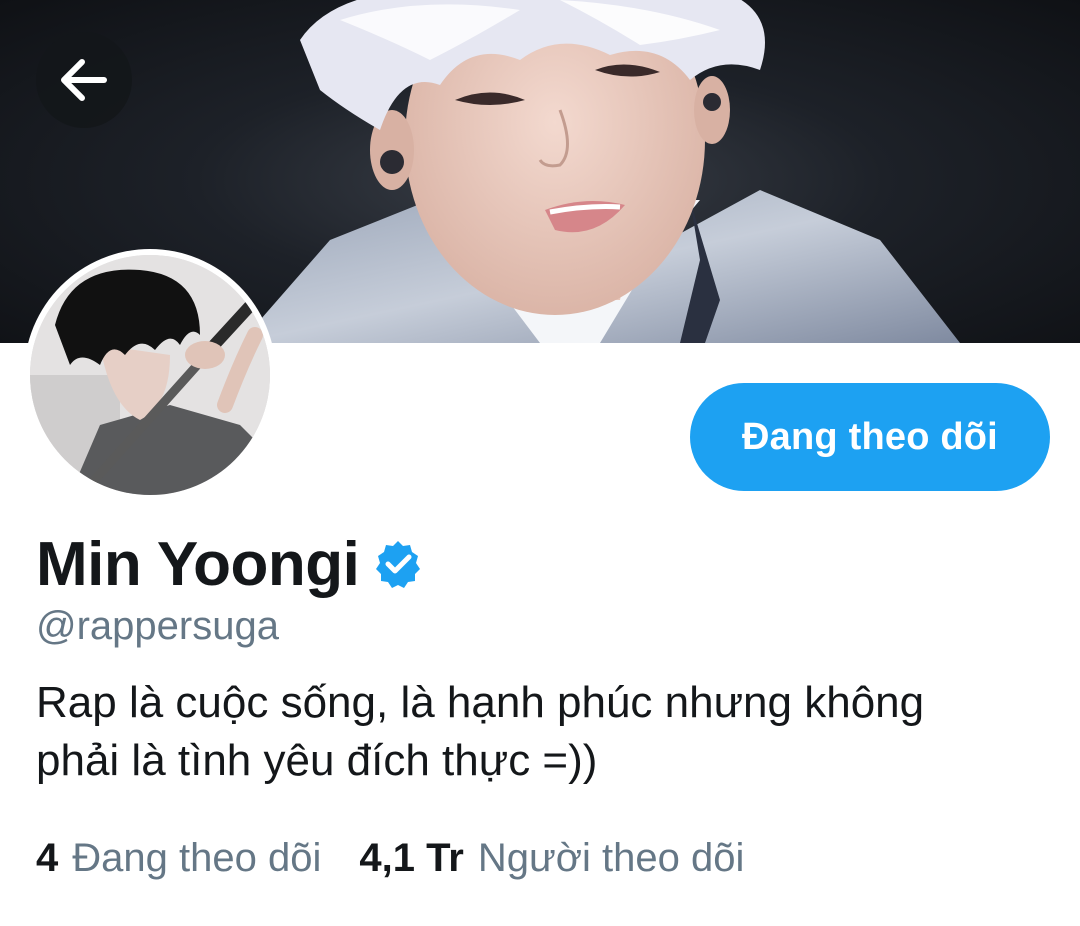 The width and height of the screenshot is (1080, 926). Describe the element at coordinates (47, 858) in the screenshot. I see `following-count: 4` at that location.